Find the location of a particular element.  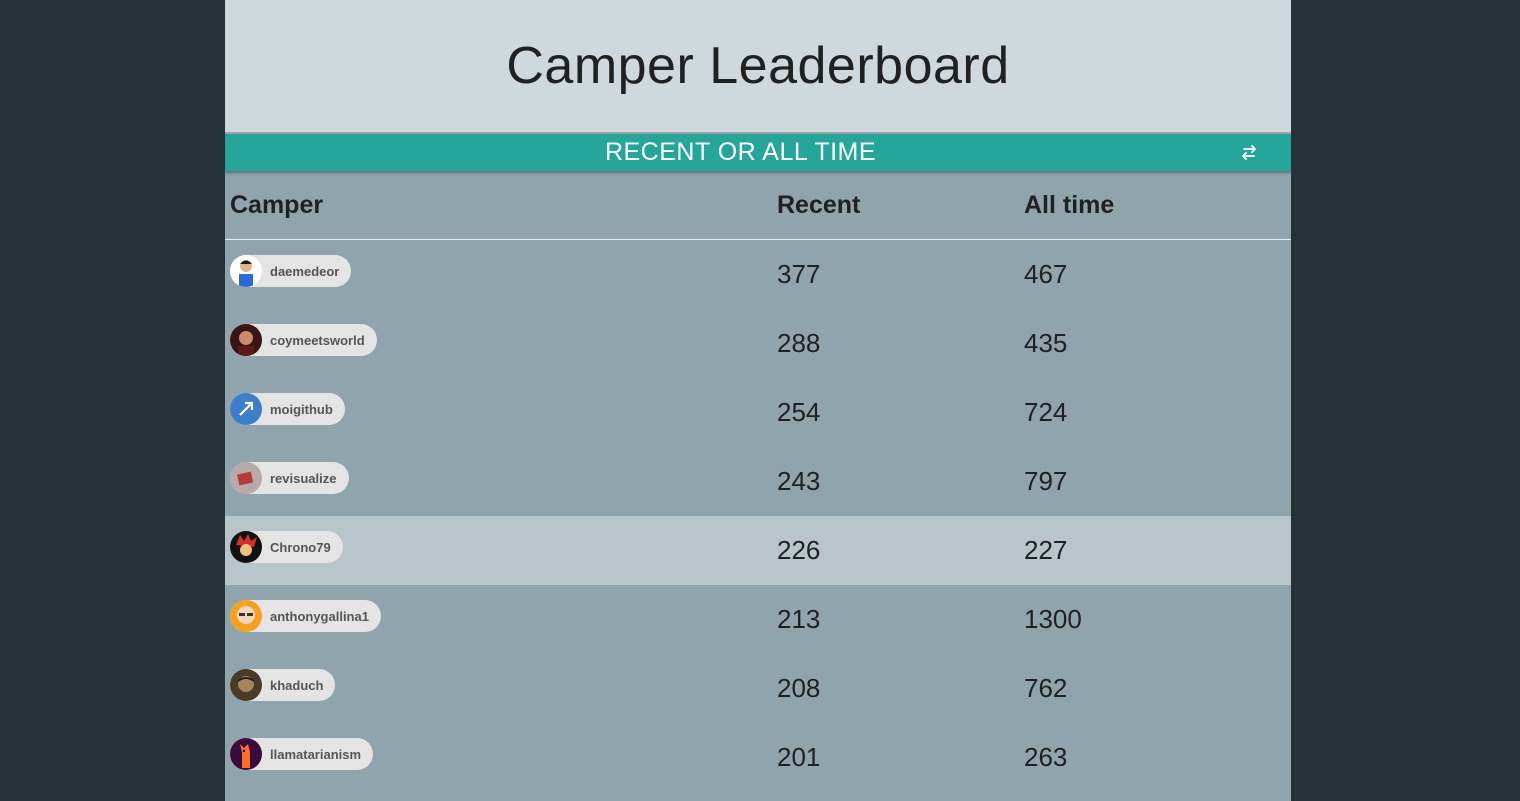

column-header-recent: Recent is located at coordinates (895, 205).